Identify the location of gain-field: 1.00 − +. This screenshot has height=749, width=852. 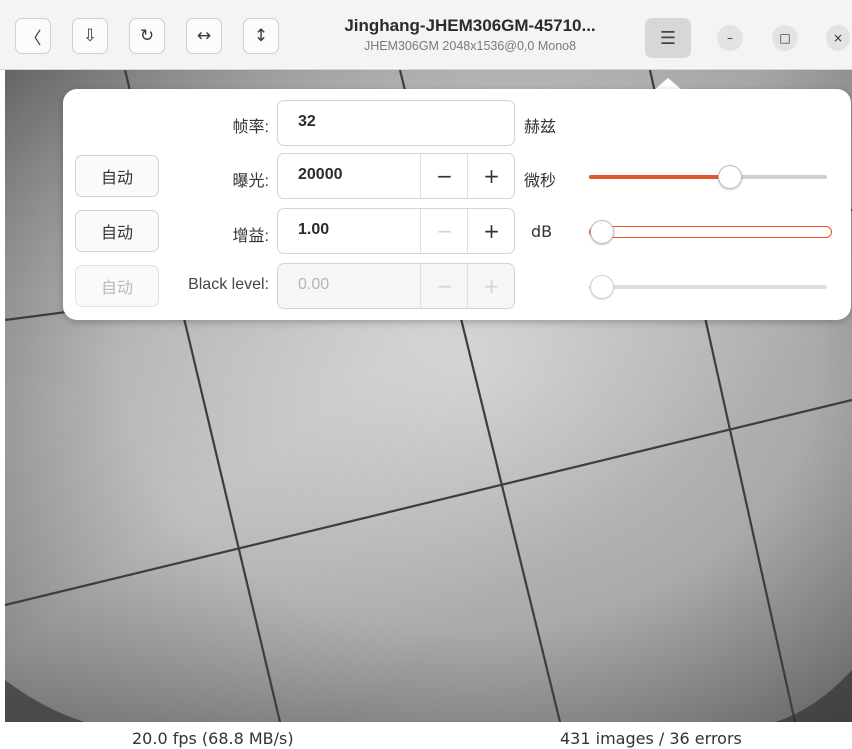
(396, 231).